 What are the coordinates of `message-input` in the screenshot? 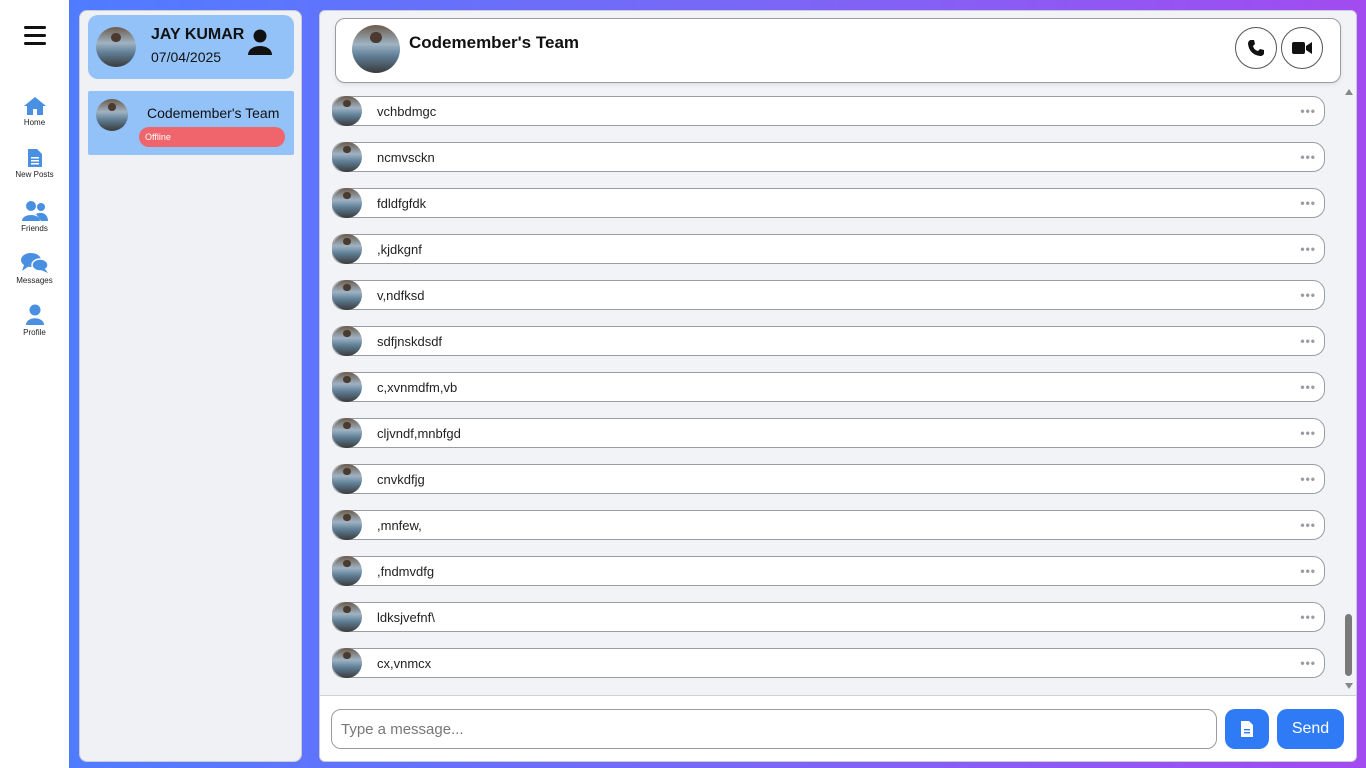 It's located at (774, 729).